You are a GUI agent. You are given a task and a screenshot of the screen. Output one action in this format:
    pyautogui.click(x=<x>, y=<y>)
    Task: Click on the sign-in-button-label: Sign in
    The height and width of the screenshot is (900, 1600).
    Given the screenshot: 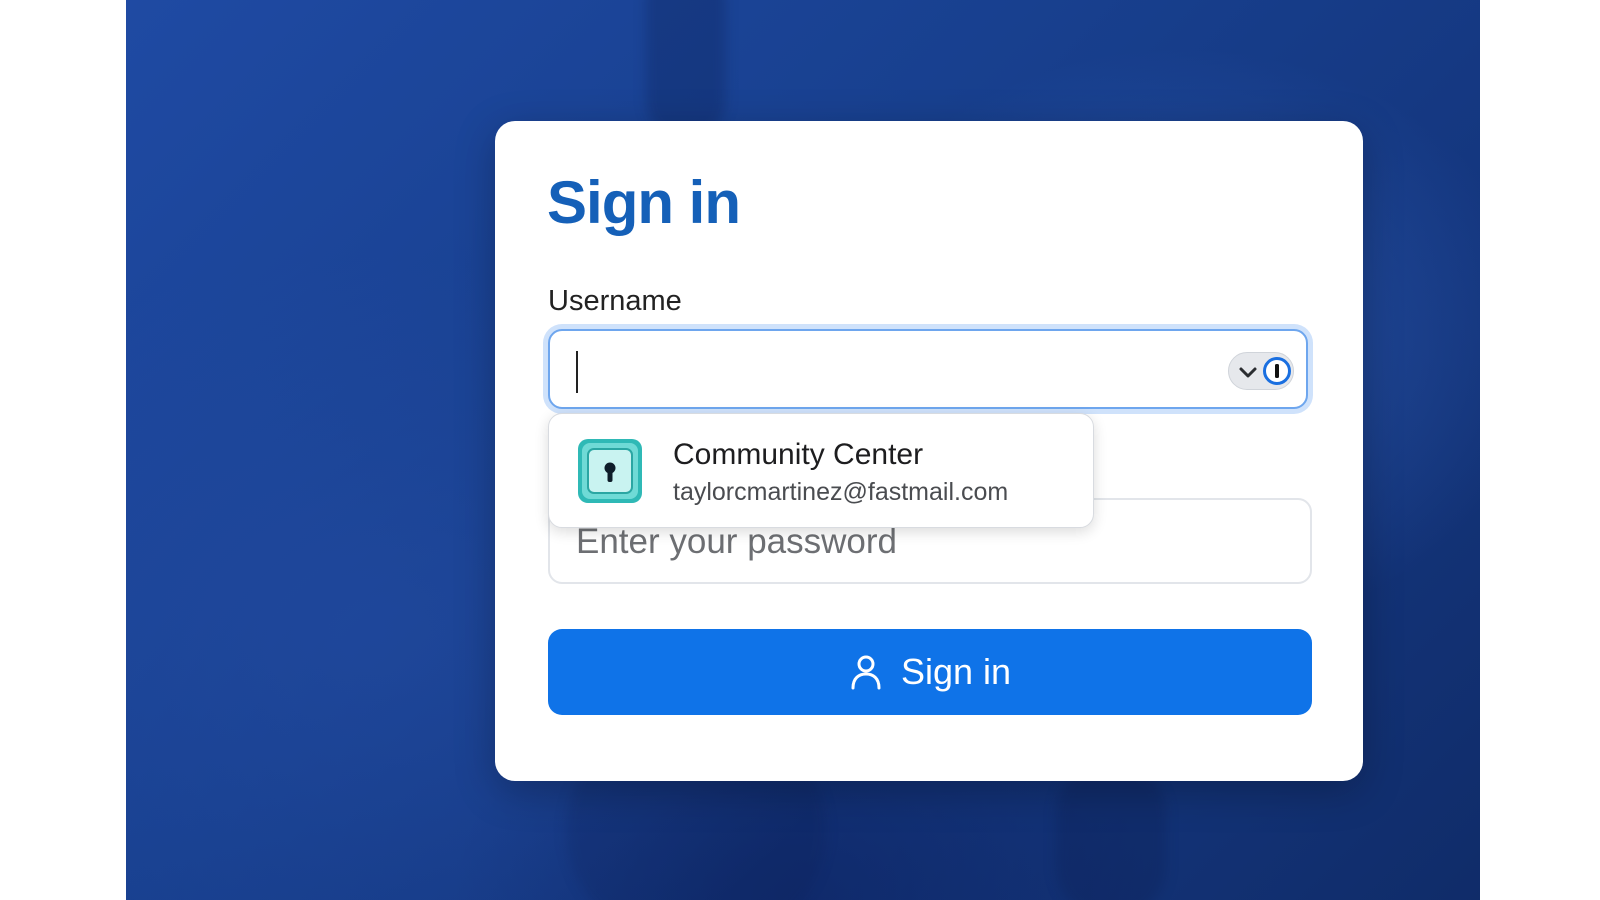 What is the action you would take?
    pyautogui.click(x=956, y=671)
    